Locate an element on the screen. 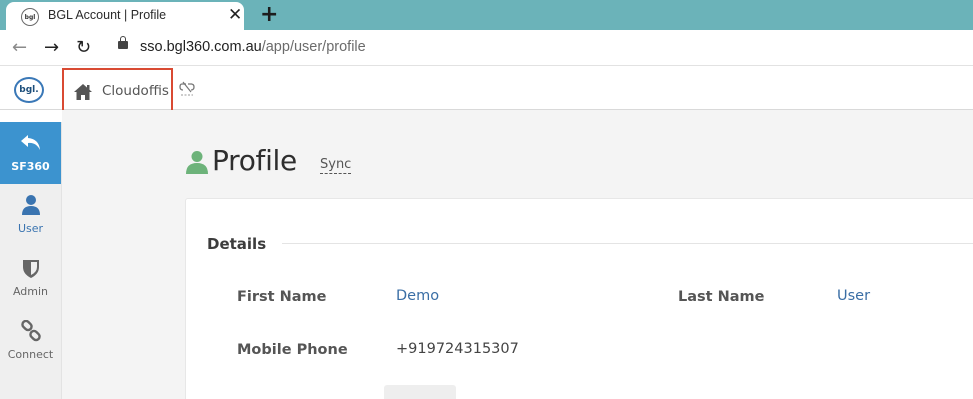  last-name-value: User is located at coordinates (853, 296).